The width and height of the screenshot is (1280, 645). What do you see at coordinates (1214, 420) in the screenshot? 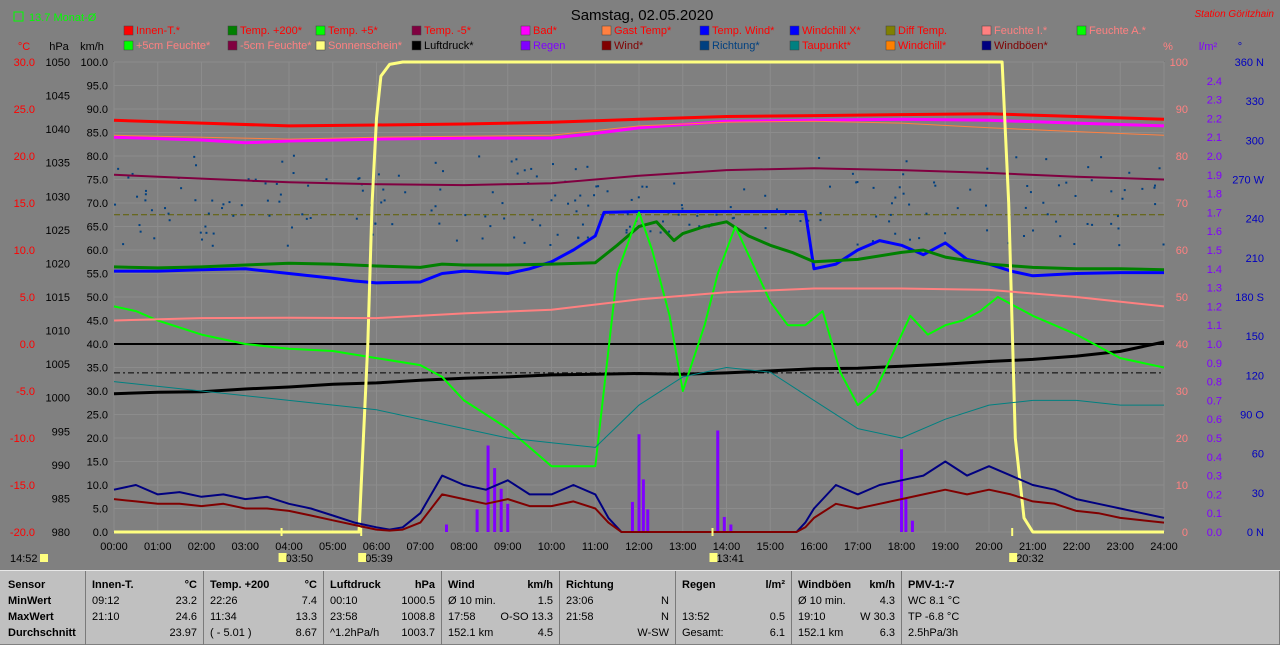
I see `y-tick-label: 0.6` at bounding box center [1214, 420].